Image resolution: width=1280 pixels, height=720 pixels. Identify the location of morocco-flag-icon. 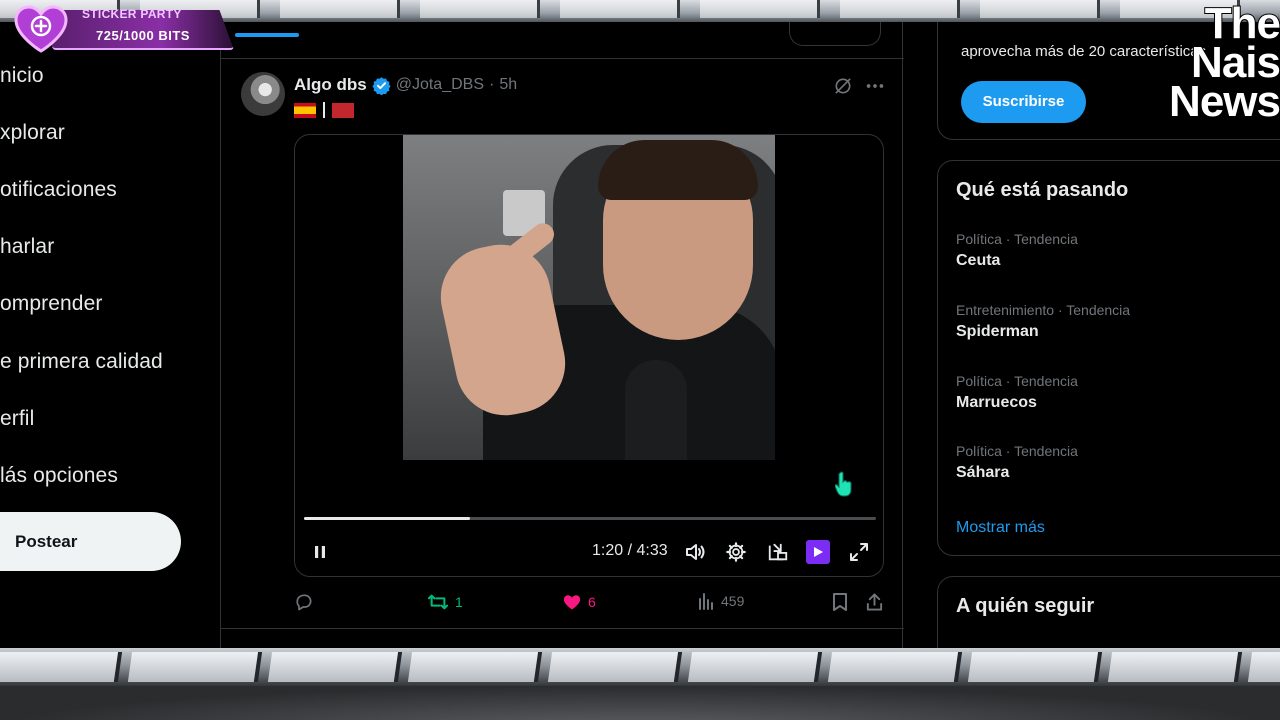
(343, 110).